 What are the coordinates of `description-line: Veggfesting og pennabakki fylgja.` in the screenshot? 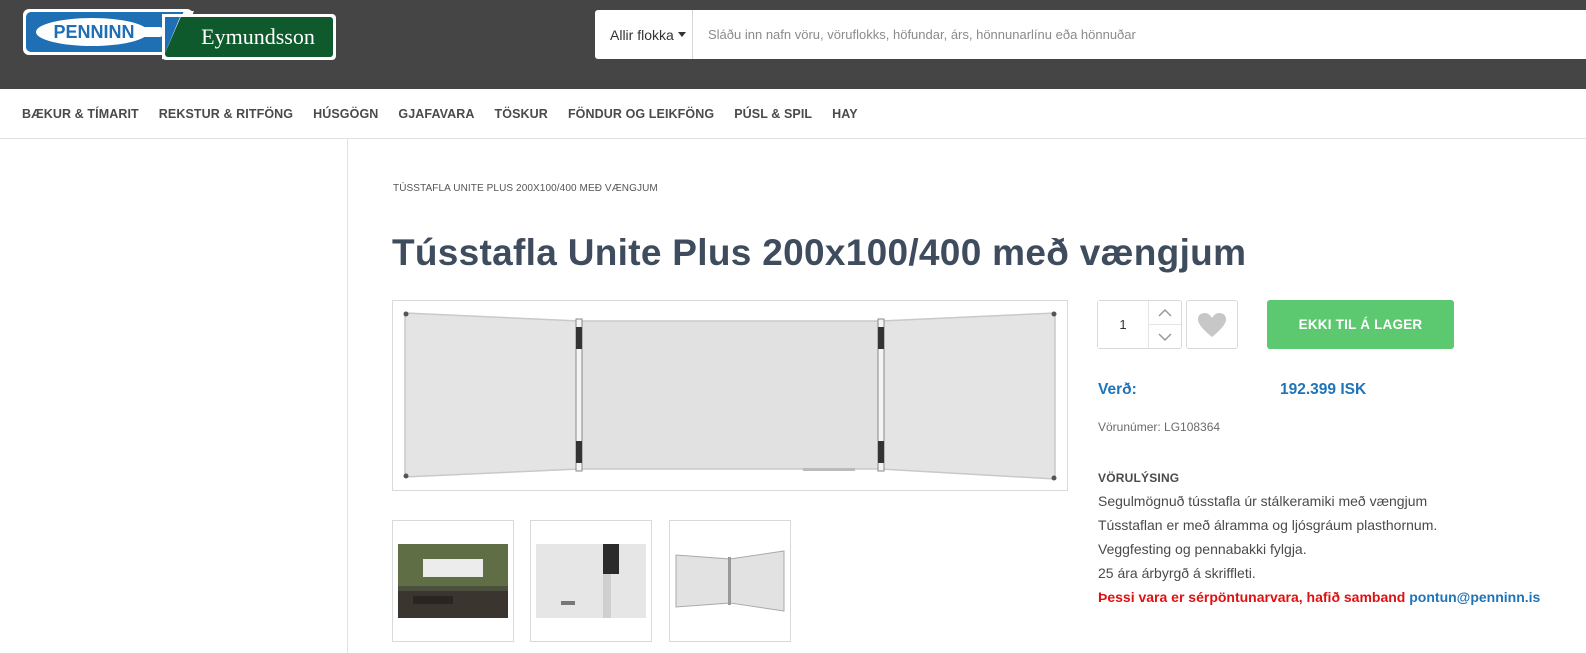 It's located at (1202, 549).